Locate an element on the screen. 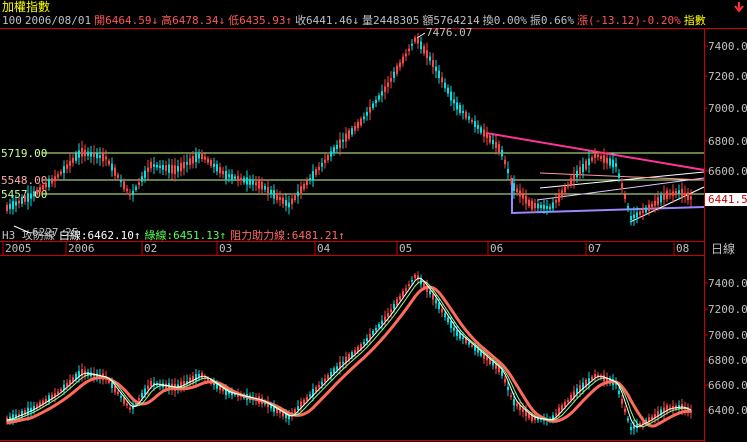 This screenshot has width=747, height=442. low-pointer is located at coordinates (22, 229).